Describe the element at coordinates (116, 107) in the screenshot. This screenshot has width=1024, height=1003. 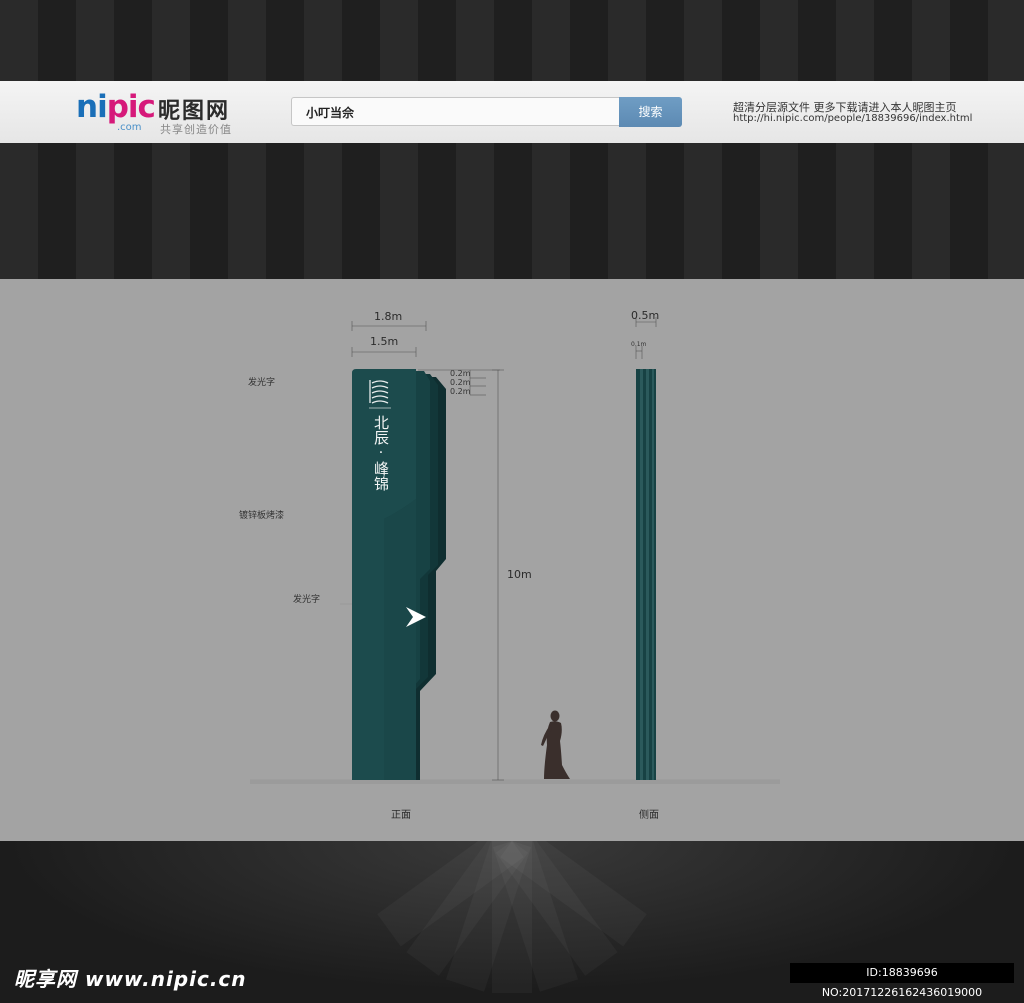
I see `nipic-logo: nipic` at that location.